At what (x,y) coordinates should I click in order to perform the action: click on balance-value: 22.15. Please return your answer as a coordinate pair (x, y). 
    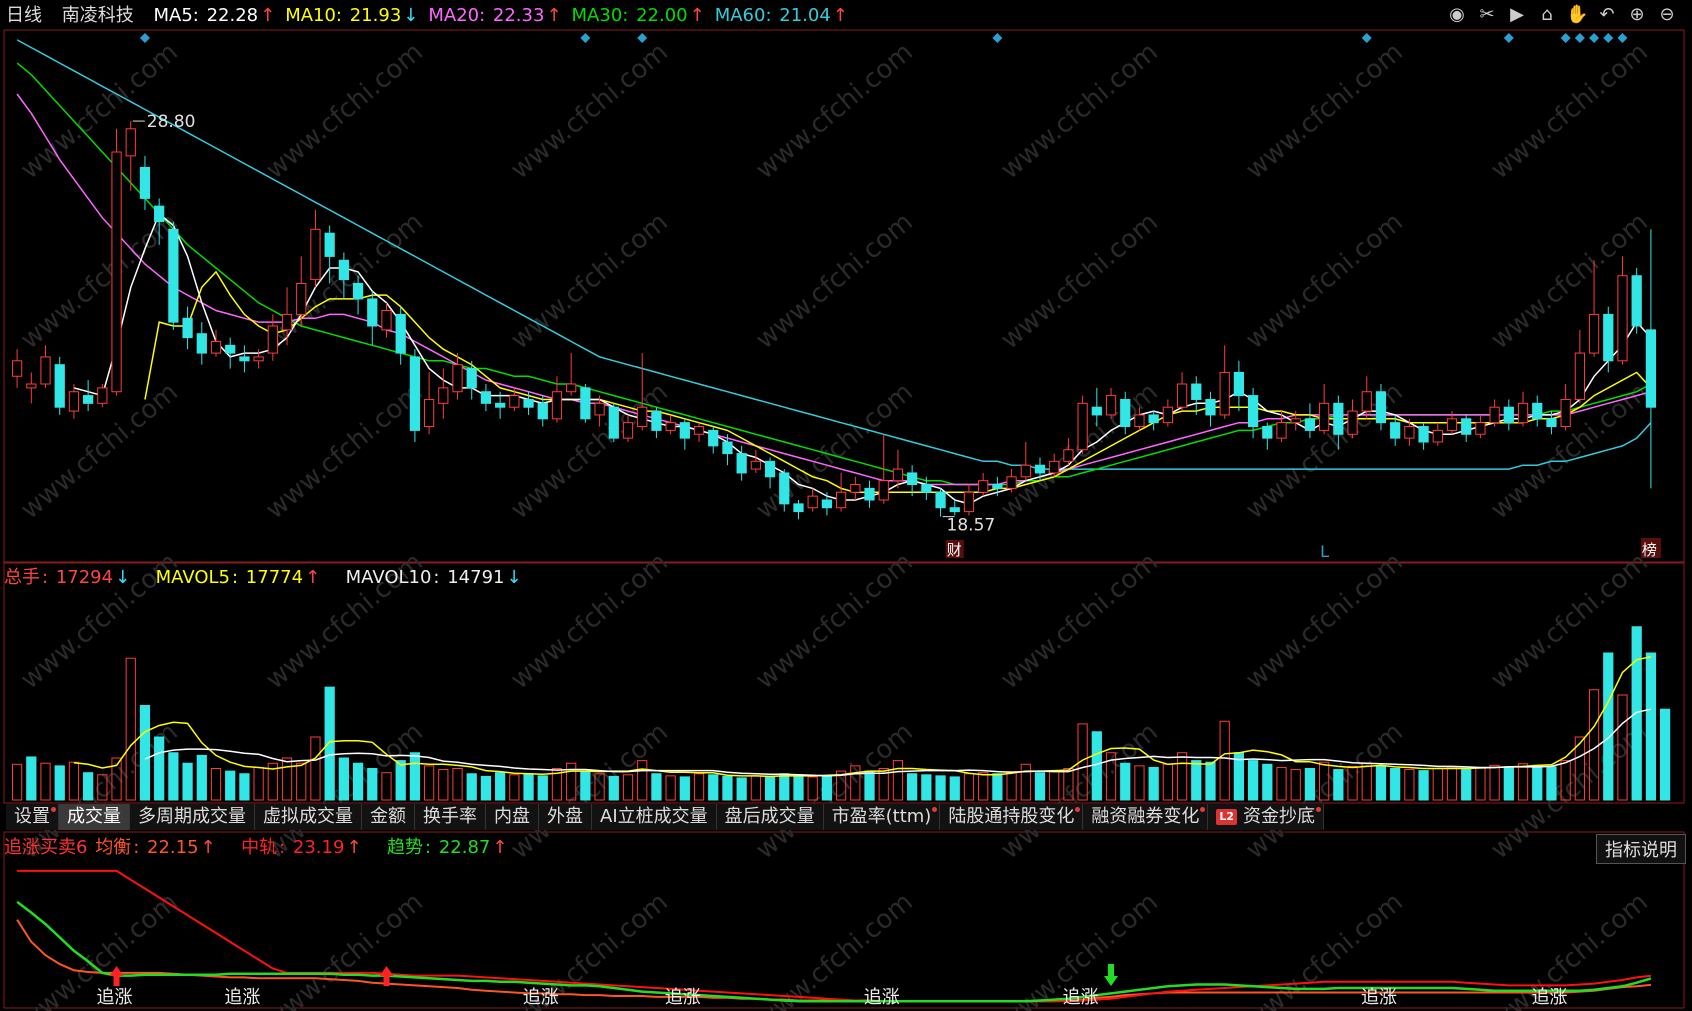
    Looking at the image, I should click on (173, 847).